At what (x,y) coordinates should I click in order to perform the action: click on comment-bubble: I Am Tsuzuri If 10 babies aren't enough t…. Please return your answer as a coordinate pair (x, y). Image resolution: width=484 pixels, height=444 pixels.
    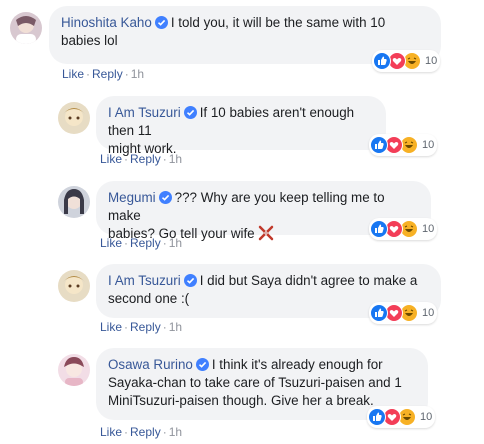
    Looking at the image, I should click on (241, 126).